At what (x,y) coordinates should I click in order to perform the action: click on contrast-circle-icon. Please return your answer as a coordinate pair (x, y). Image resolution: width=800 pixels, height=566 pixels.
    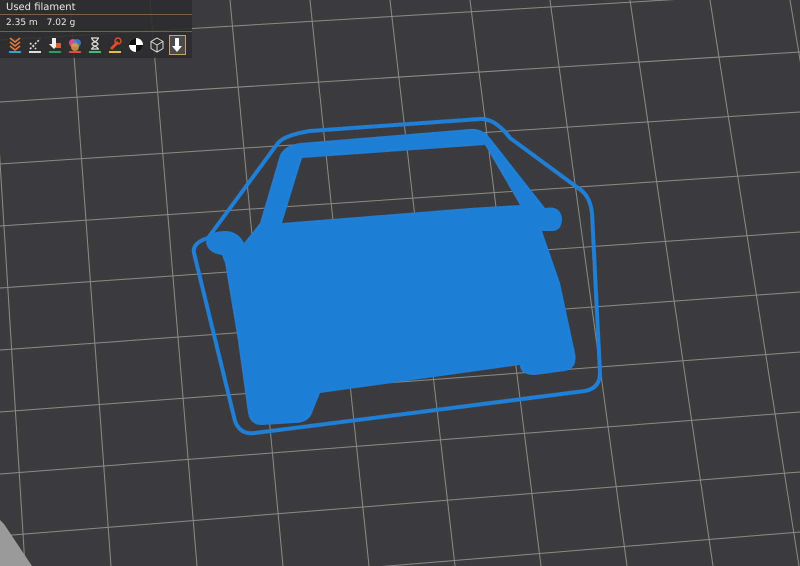
    Looking at the image, I should click on (136, 45).